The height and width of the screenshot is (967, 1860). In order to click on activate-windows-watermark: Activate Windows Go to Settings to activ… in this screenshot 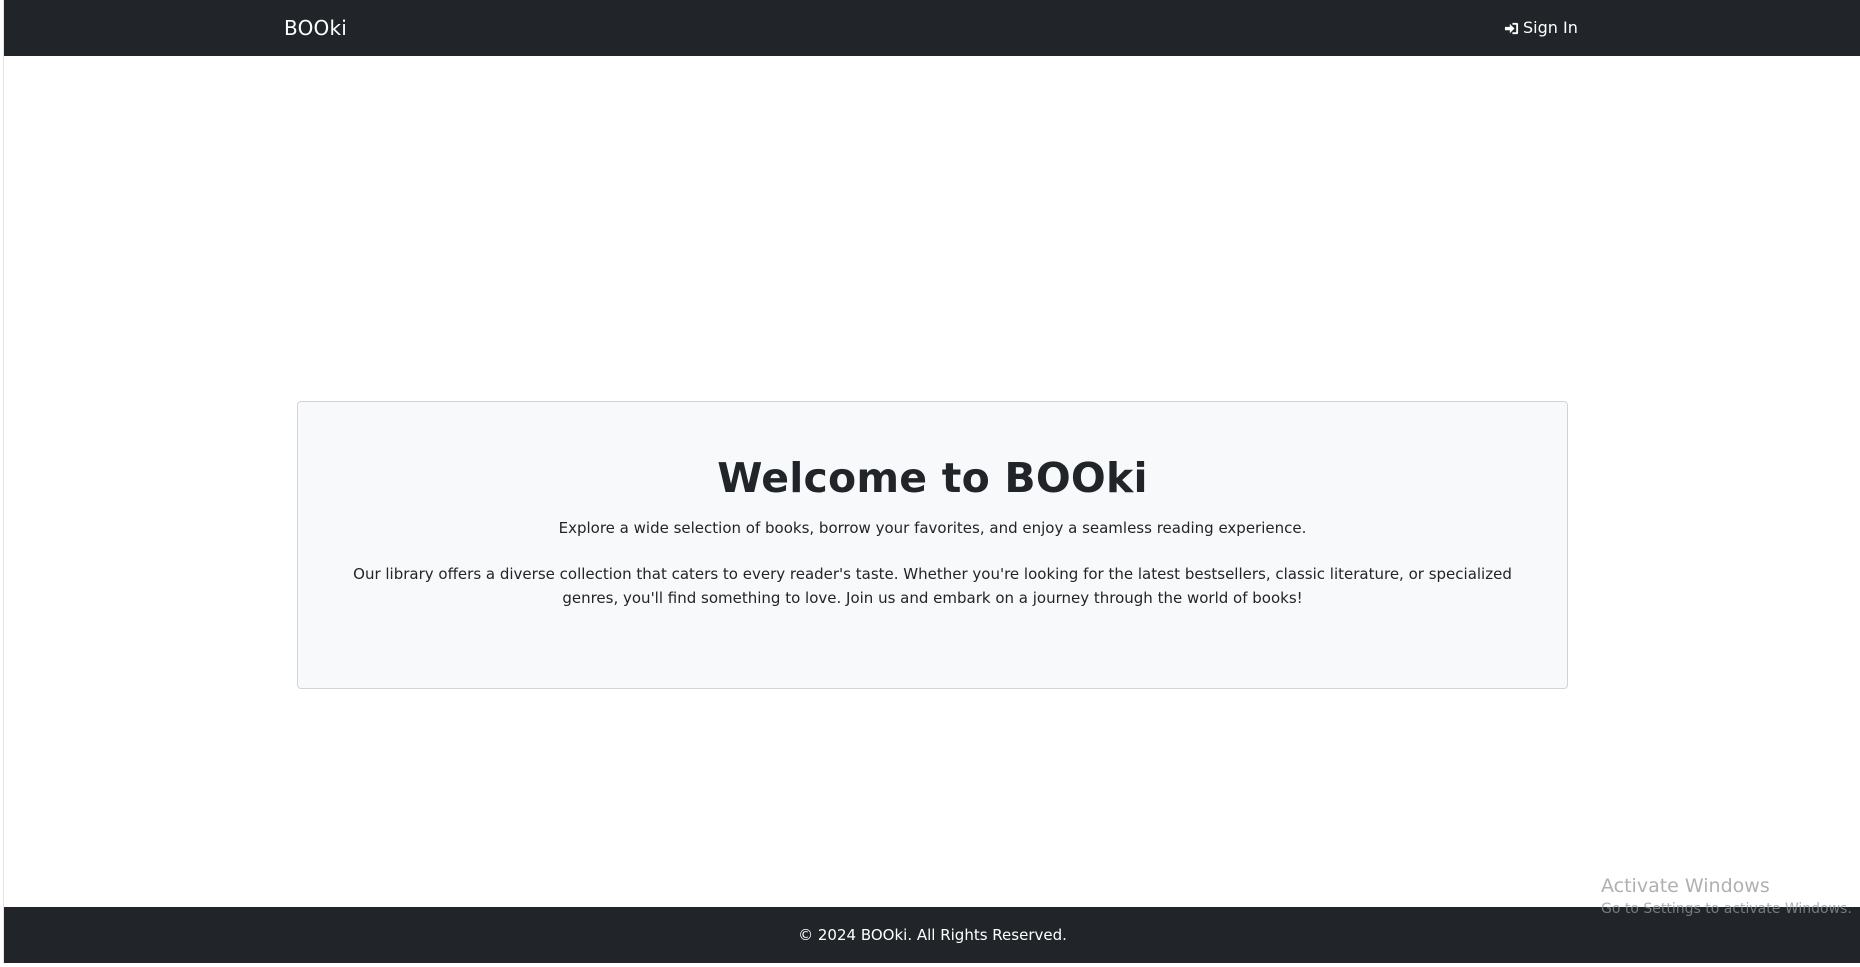, I will do `click(1726, 896)`.